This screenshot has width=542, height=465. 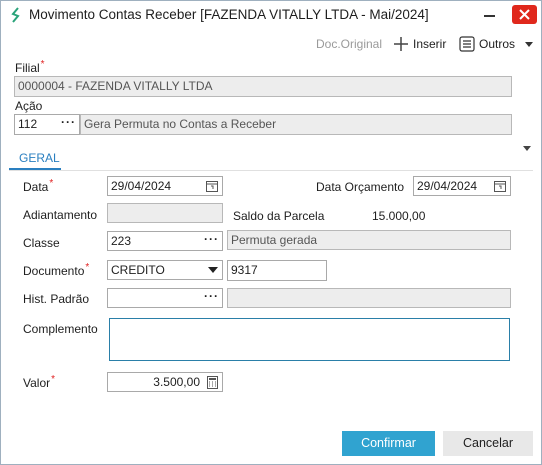 I want to click on complemento-label: Complemento, so click(x=60, y=329).